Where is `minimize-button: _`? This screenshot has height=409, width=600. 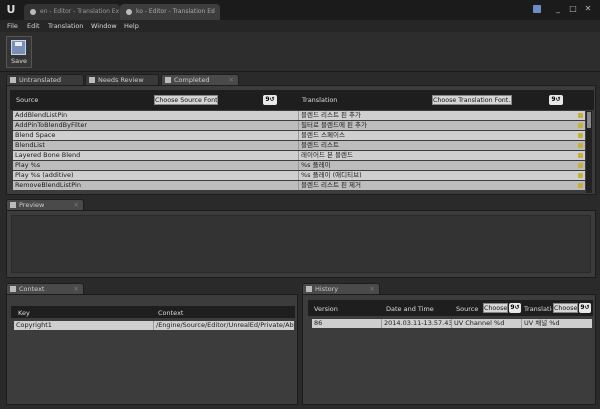
minimize-button: _ is located at coordinates (558, 9).